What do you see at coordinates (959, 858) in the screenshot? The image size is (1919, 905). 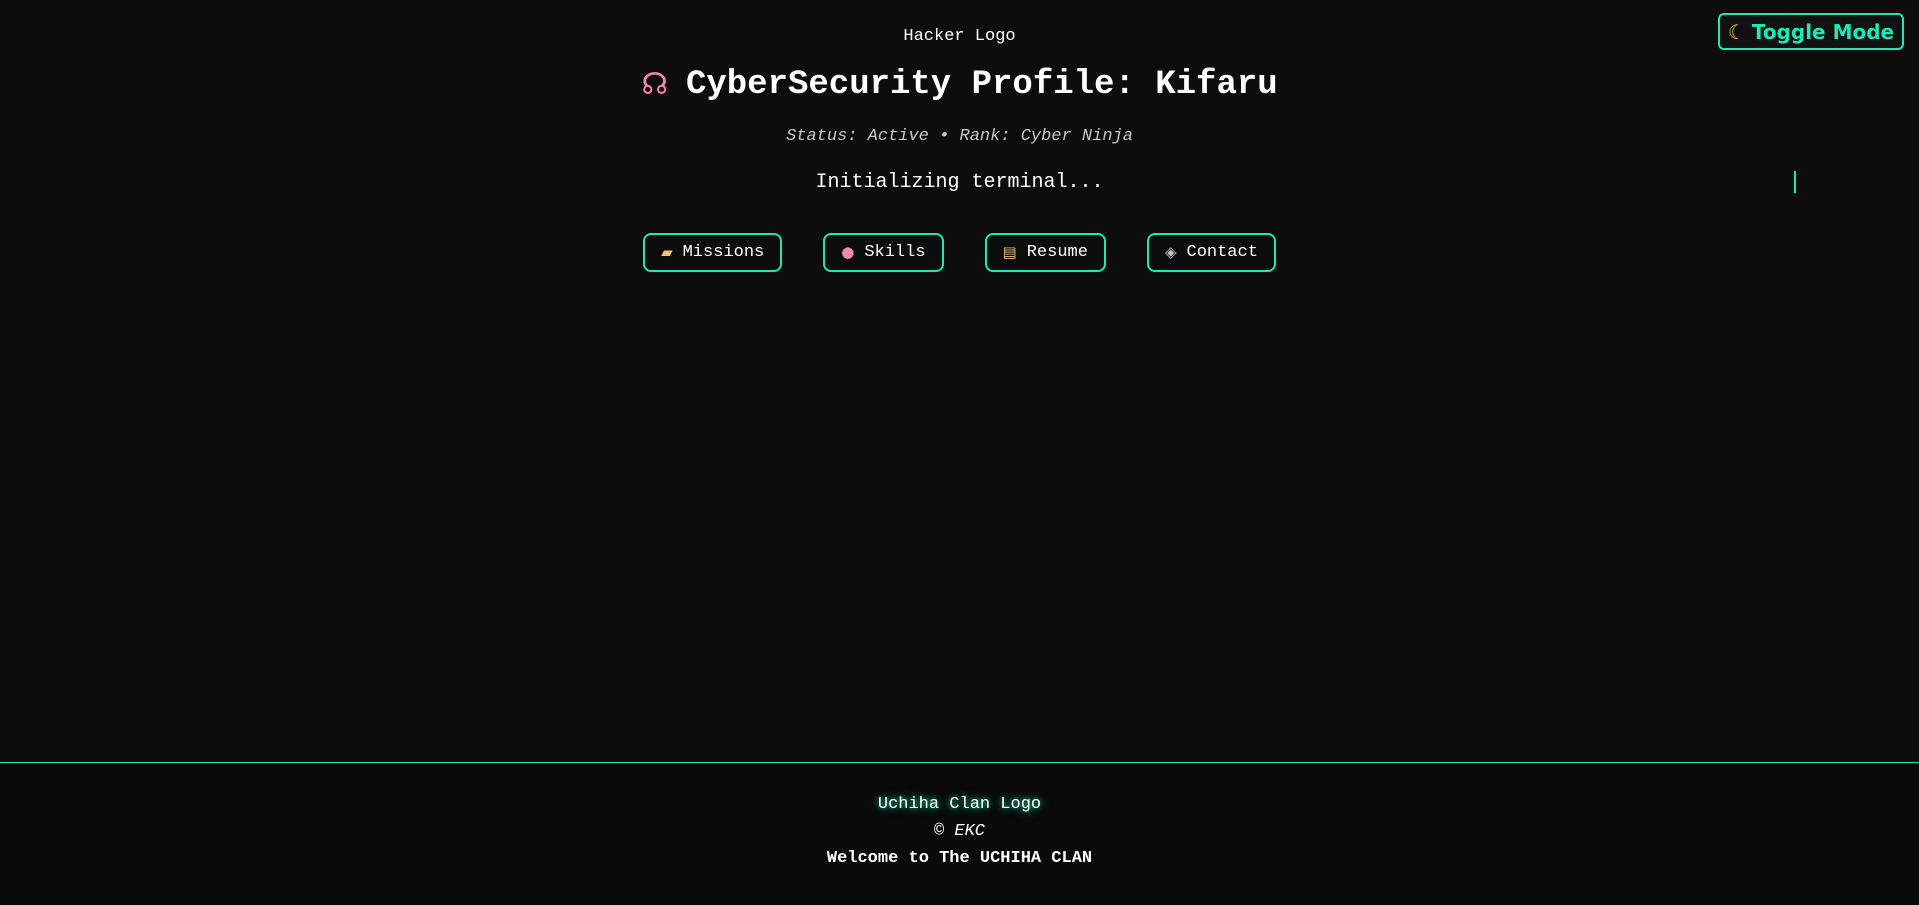 I see `welcome-message: Welcome to The UCHIHA CLAN` at bounding box center [959, 858].